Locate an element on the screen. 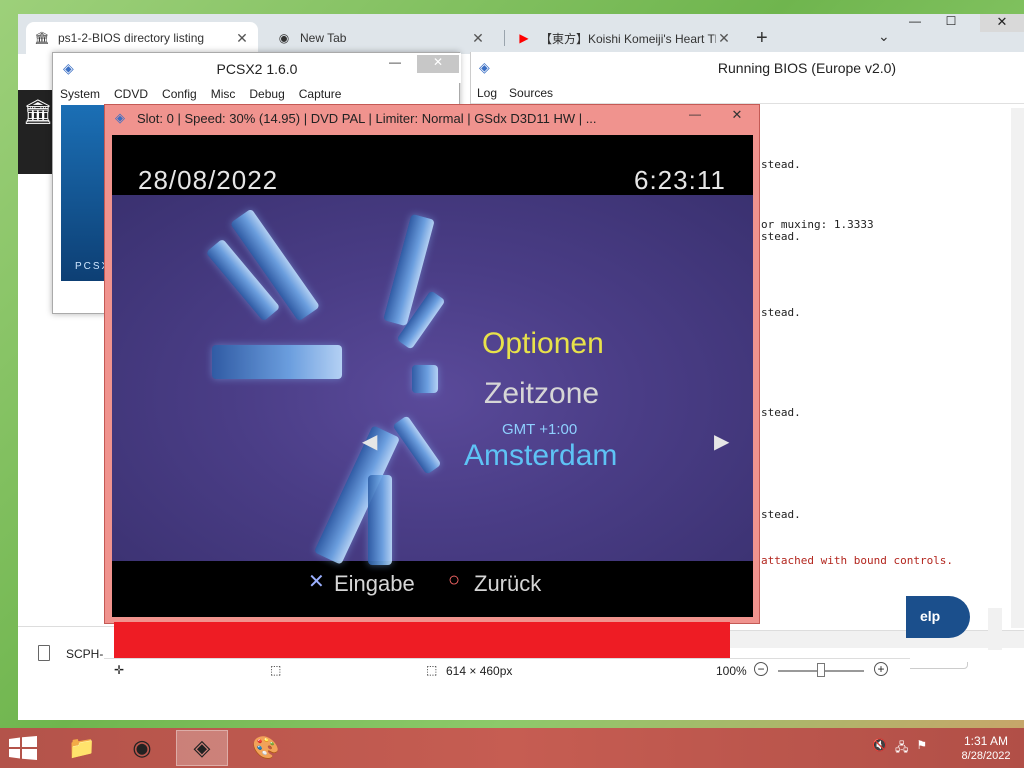 The image size is (1024, 768). arrow-right-icon: ▶ is located at coordinates (721, 441).